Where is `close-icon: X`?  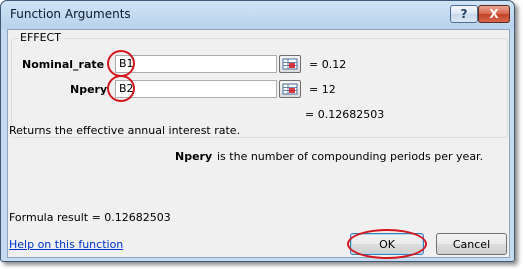 close-icon: X is located at coordinates (494, 14).